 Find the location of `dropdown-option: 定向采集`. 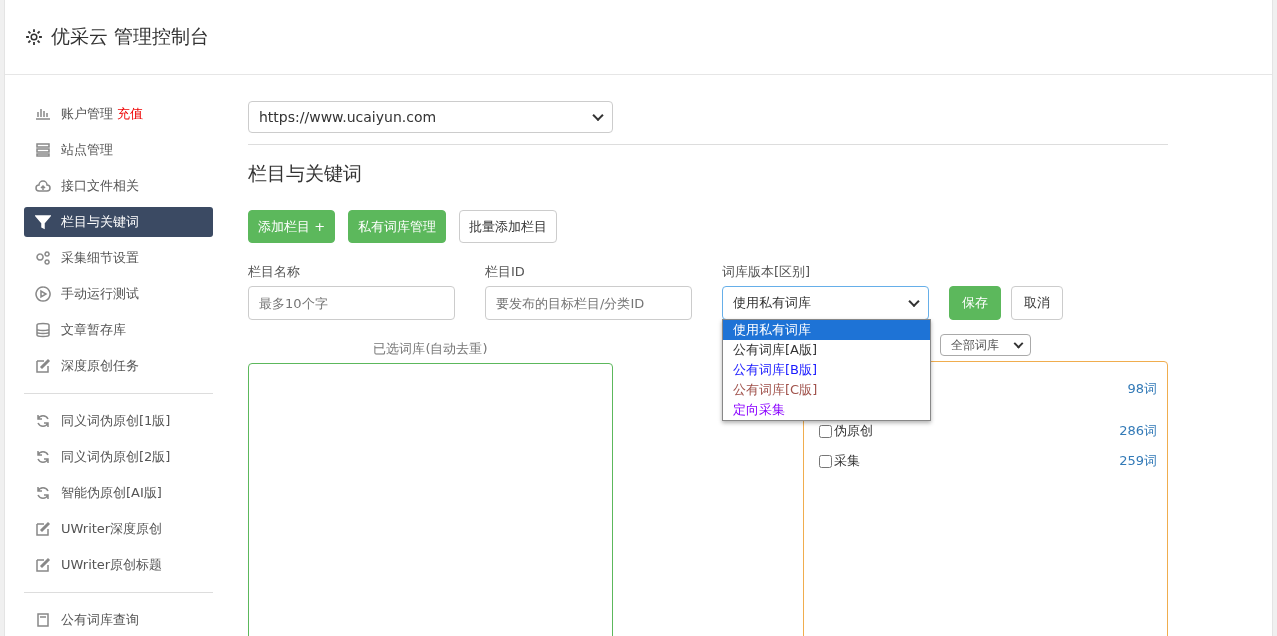

dropdown-option: 定向采集 is located at coordinates (826, 410).